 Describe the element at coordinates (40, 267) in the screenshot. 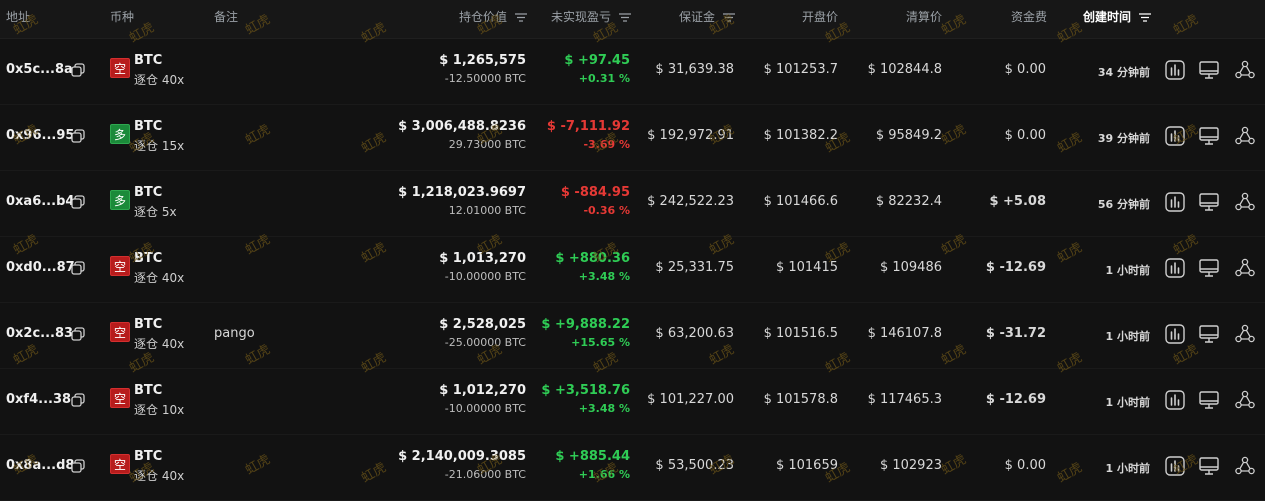

I see `address-text: 0xd0...87` at that location.